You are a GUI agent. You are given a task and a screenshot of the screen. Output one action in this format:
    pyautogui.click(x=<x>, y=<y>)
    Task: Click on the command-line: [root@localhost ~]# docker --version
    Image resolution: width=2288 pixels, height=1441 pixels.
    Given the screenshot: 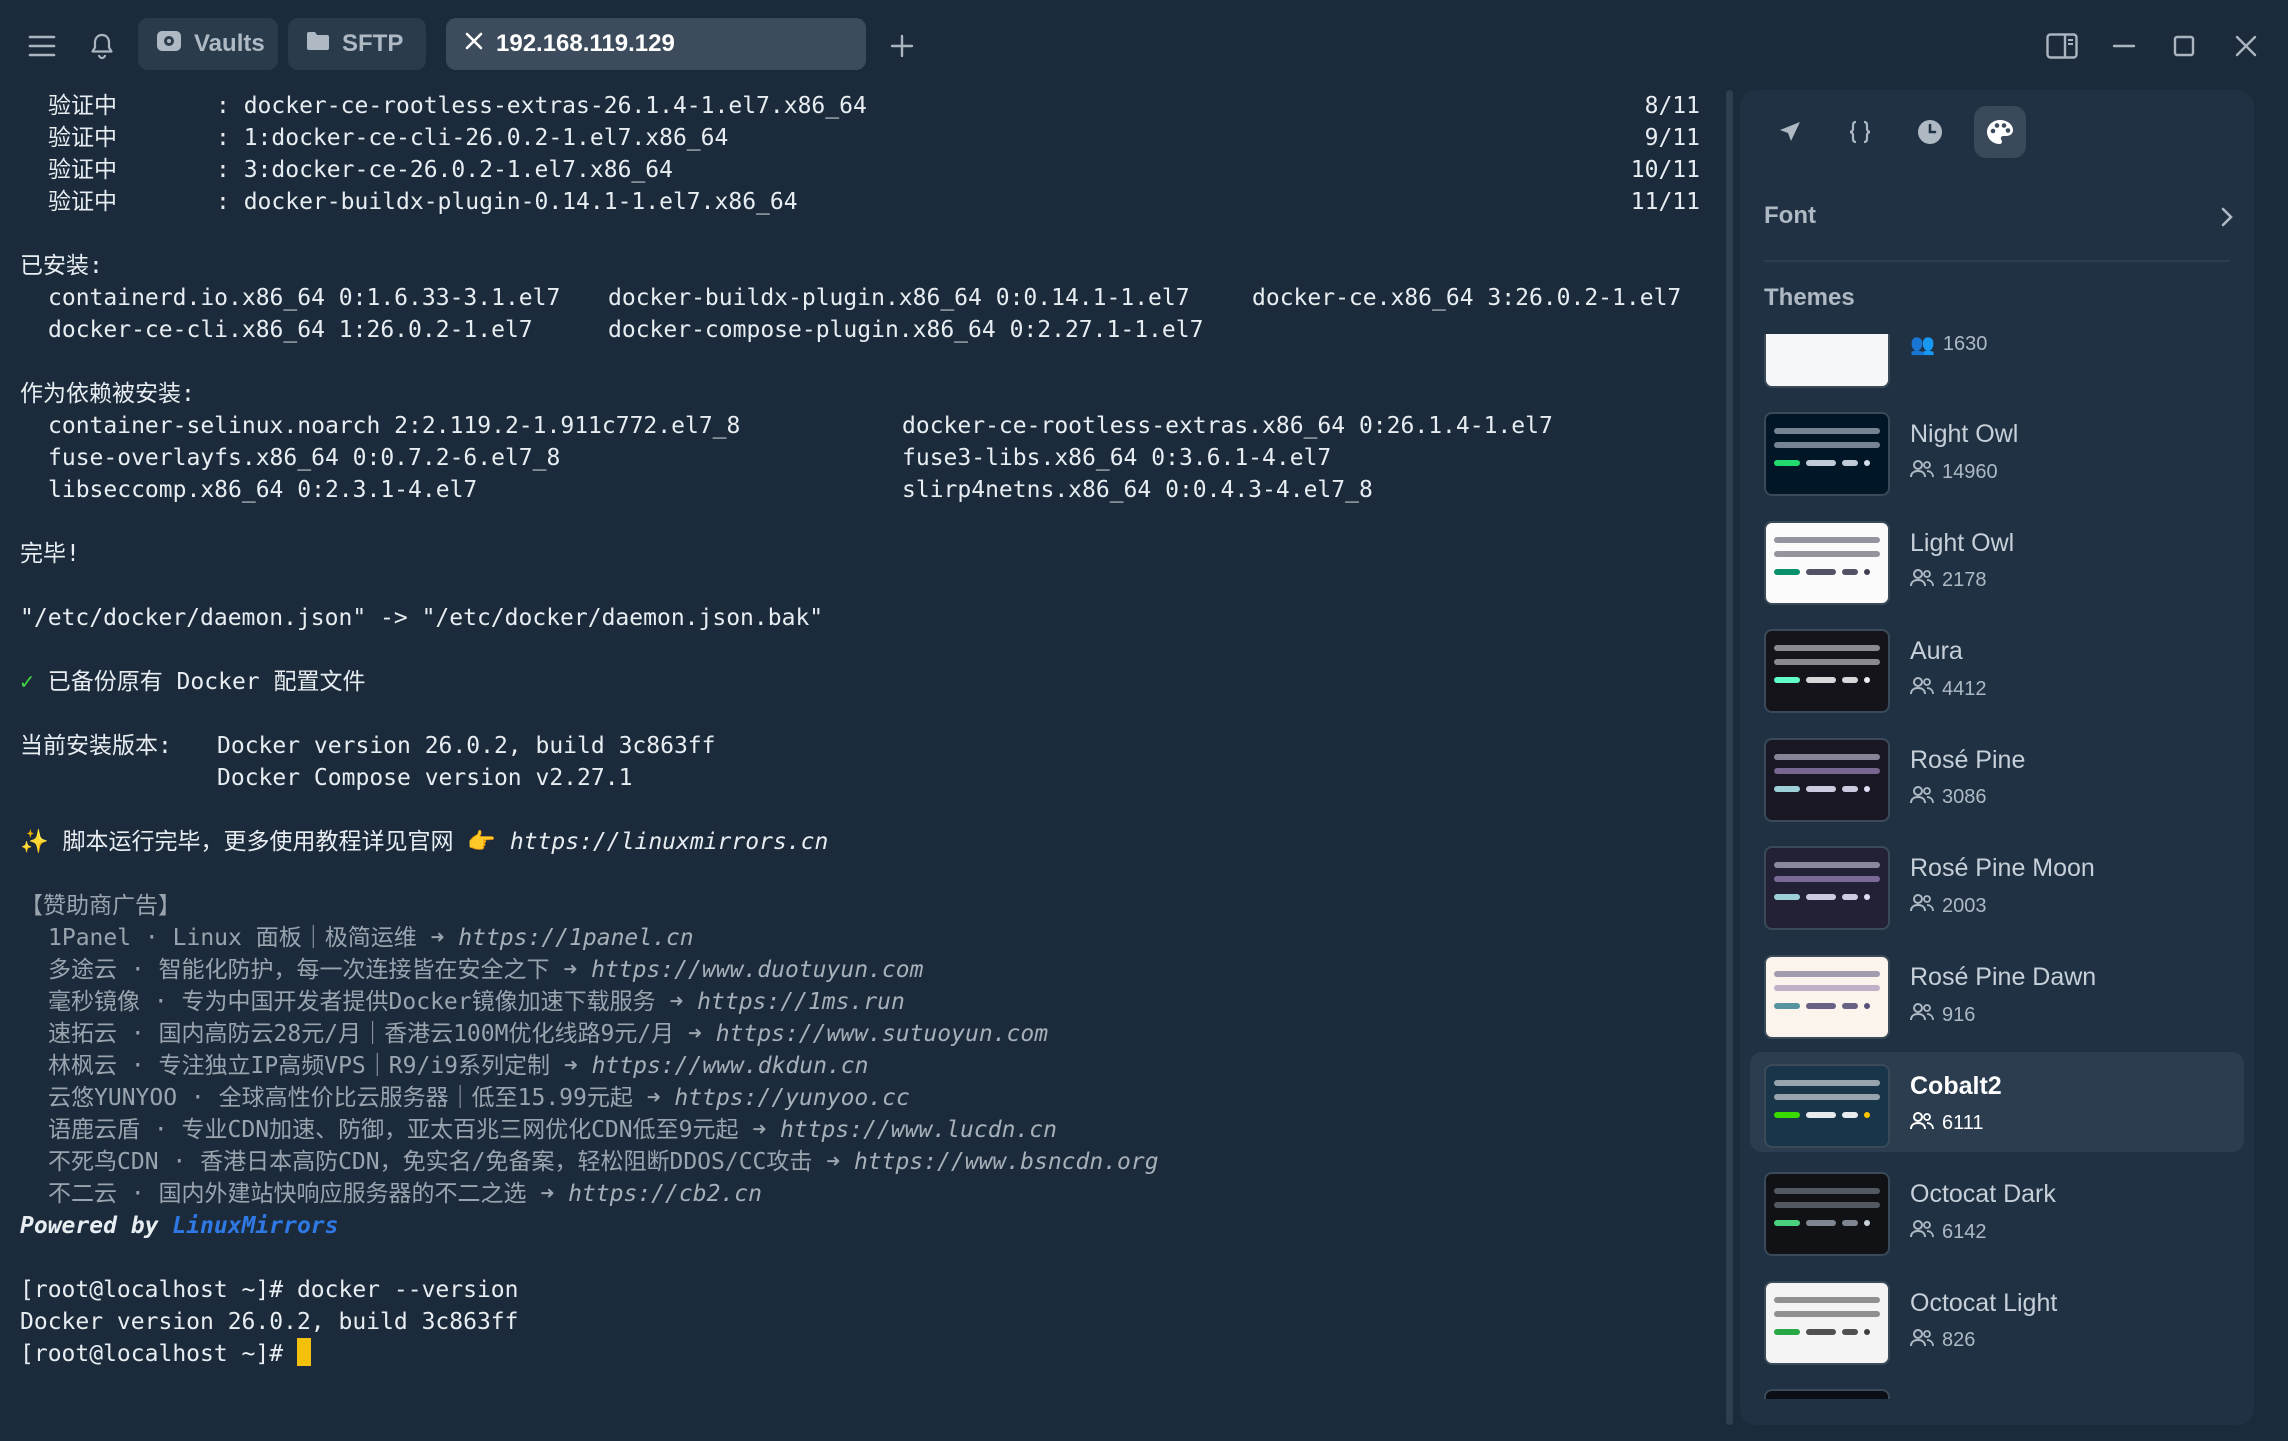 What is the action you would take?
    pyautogui.click(x=269, y=1290)
    